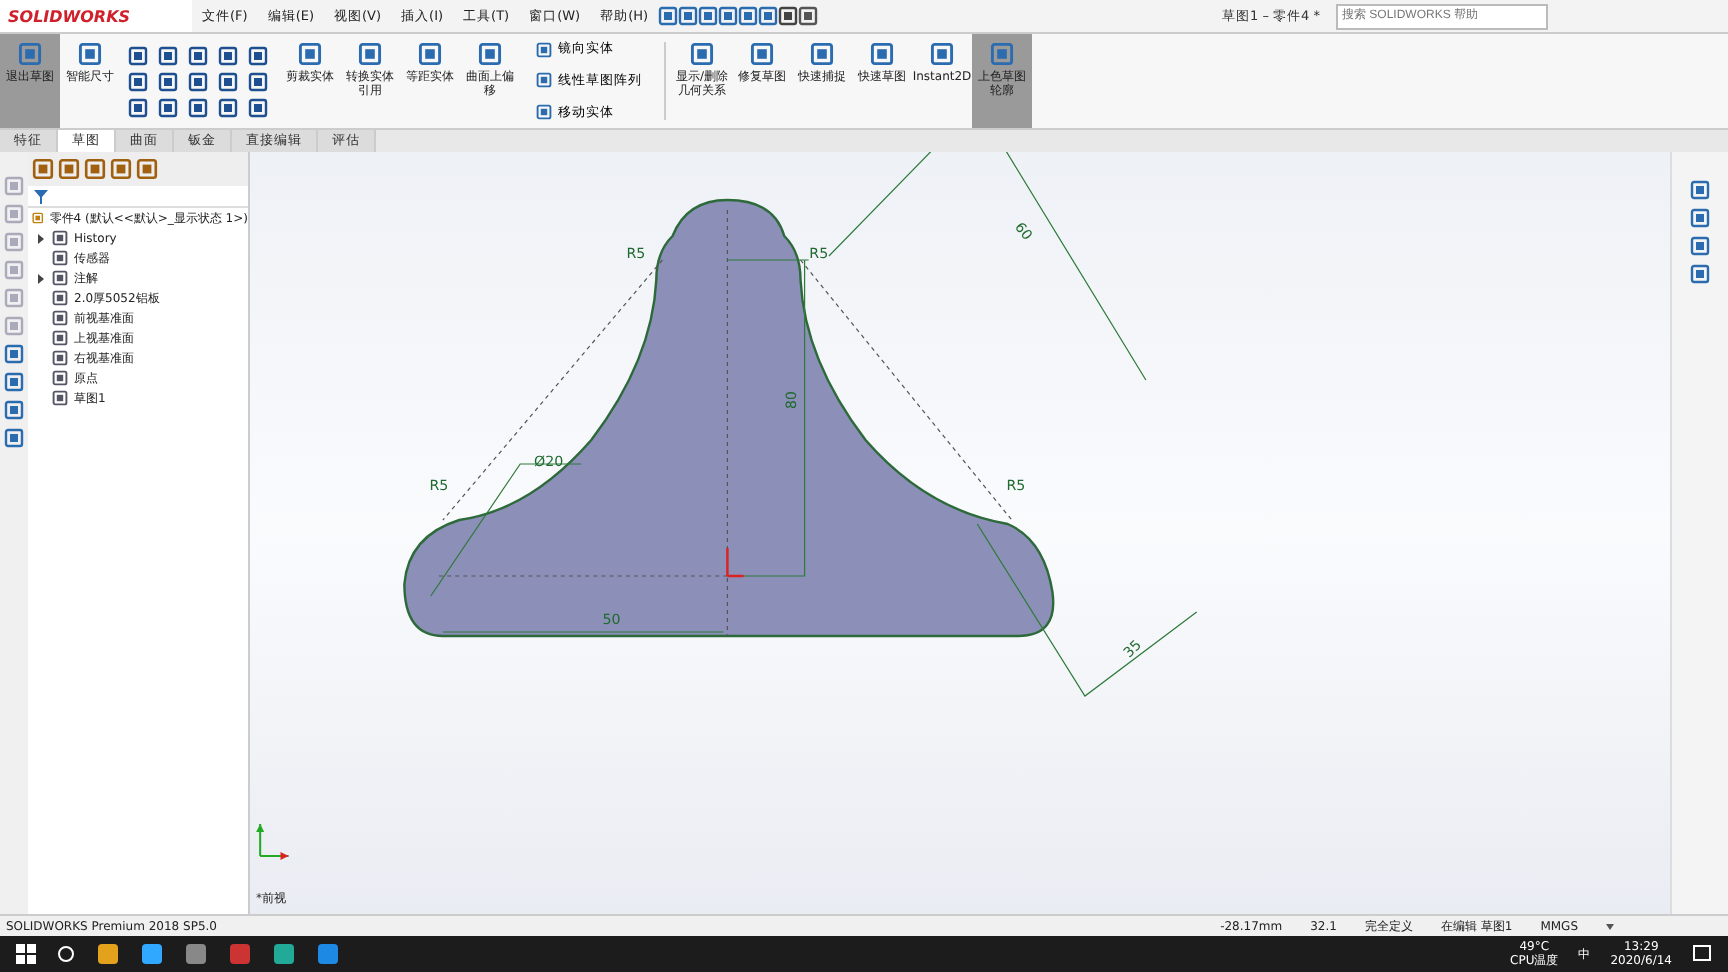 The image size is (1728, 972). I want to click on origin-icon, so click(735, 562).